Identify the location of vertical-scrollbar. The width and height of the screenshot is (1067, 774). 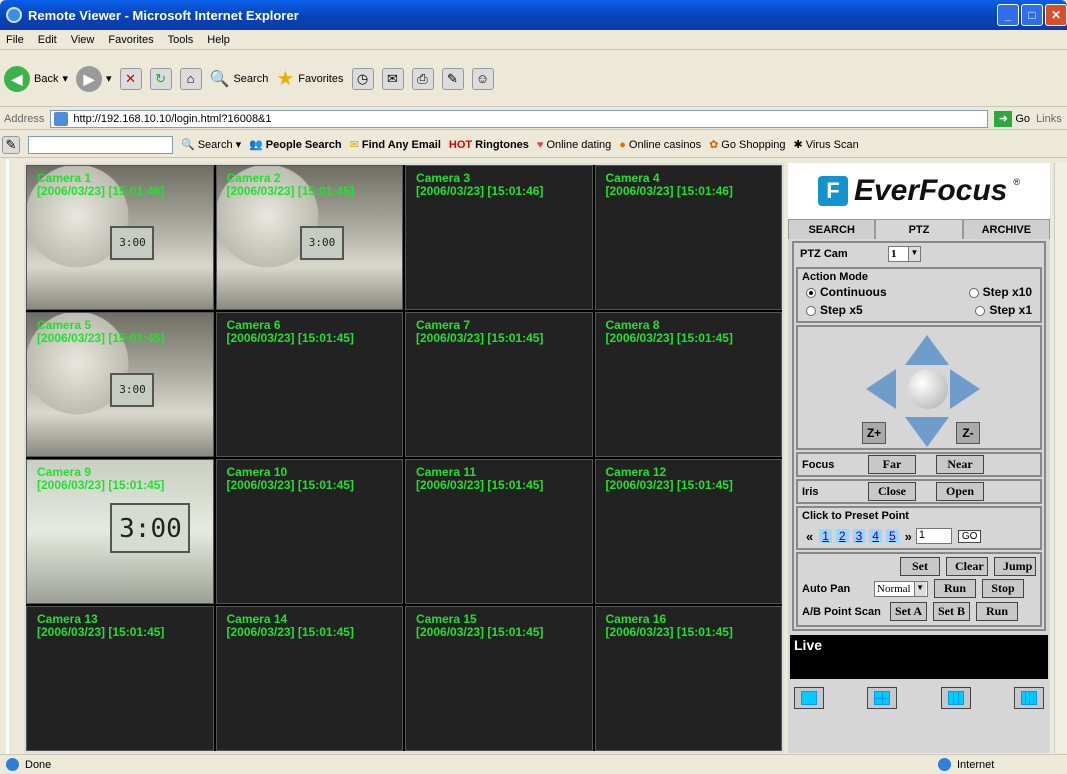
(1060, 458).